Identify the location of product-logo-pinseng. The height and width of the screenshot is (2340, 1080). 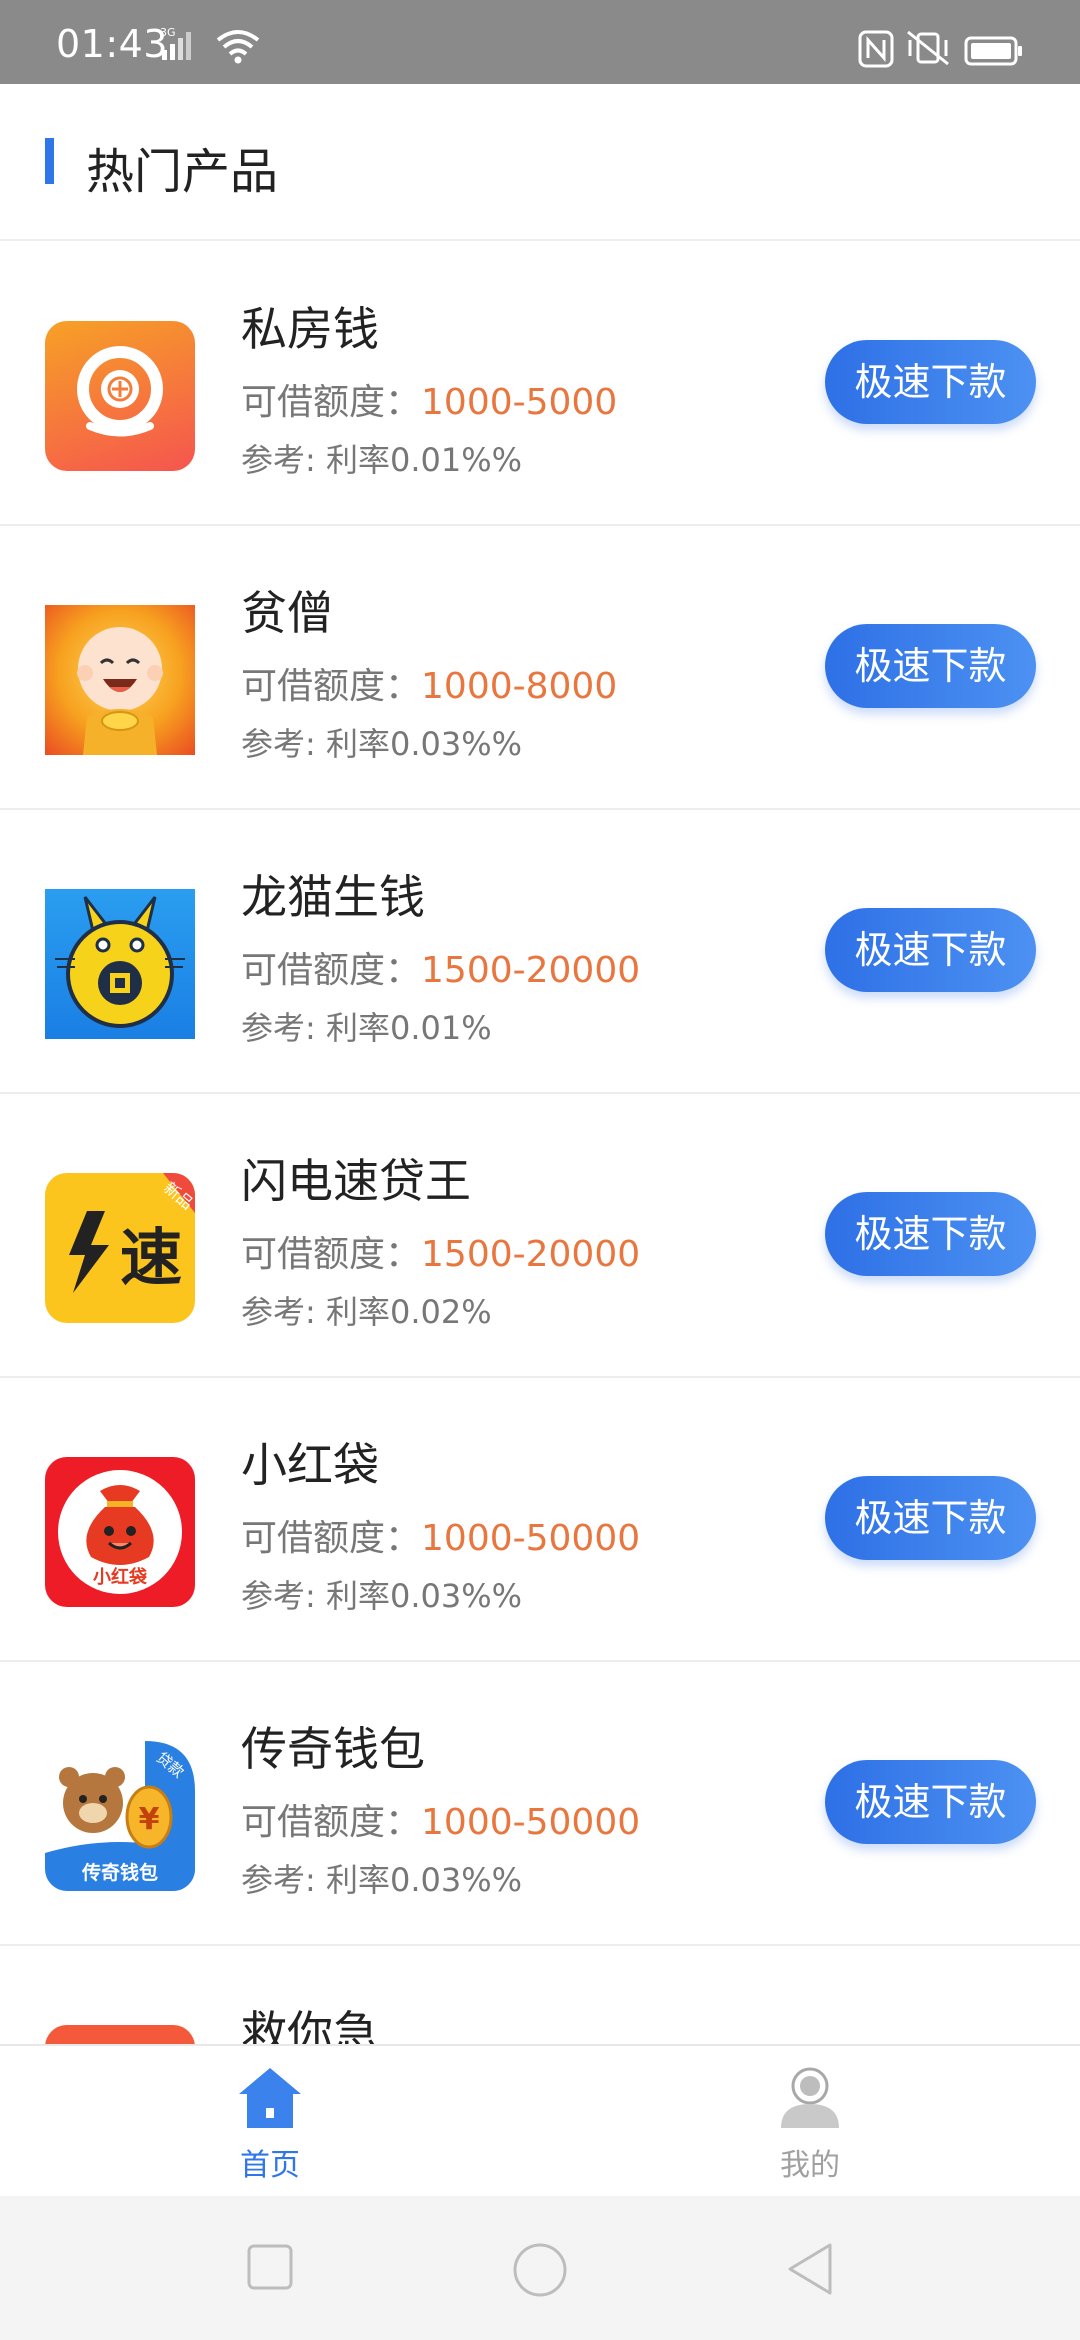
(120, 680).